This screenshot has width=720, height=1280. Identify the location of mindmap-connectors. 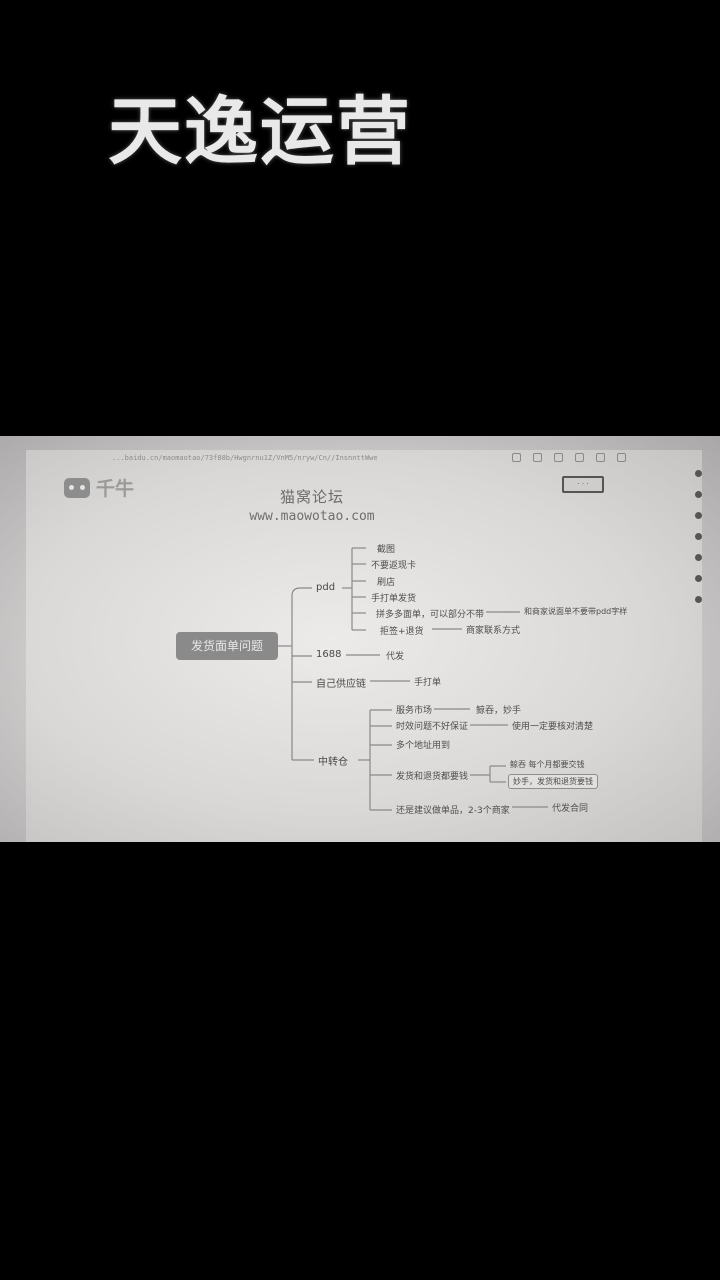
(413, 679).